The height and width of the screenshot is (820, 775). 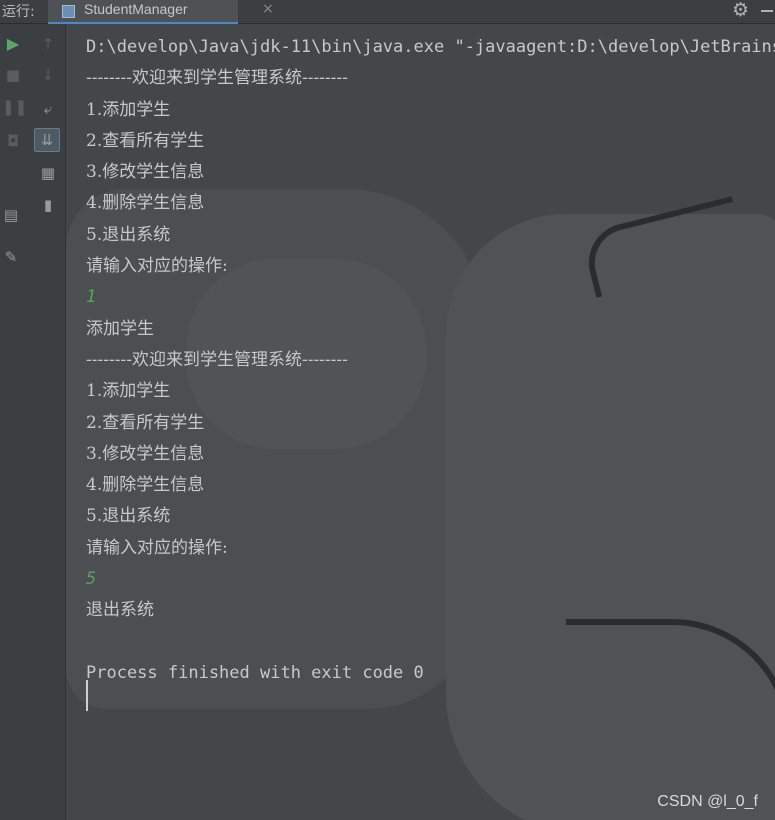 What do you see at coordinates (120, 328) in the screenshot?
I see `console-line-output: 添加学生` at bounding box center [120, 328].